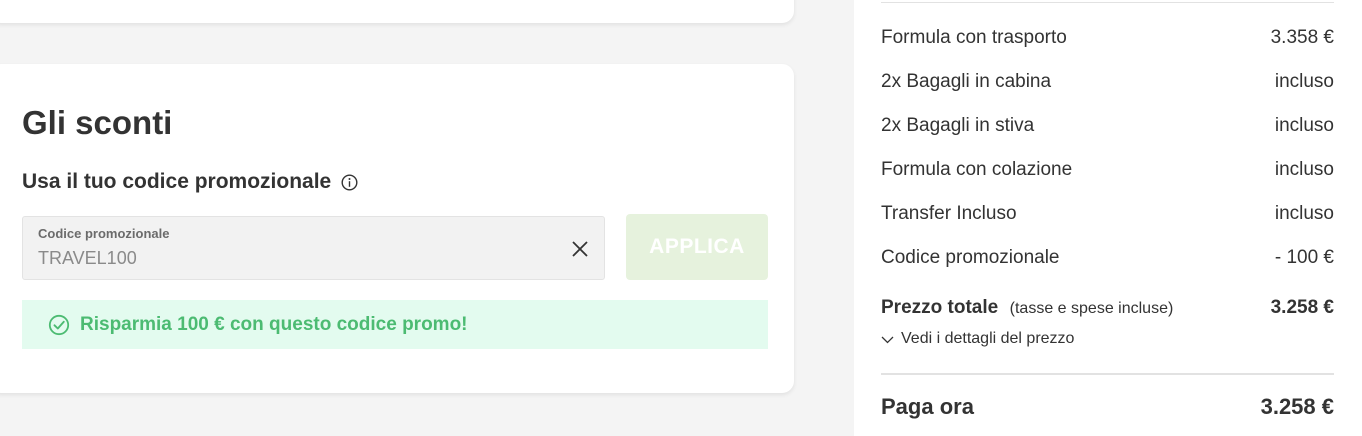 The width and height of the screenshot is (1362, 436). Describe the element at coordinates (966, 81) in the screenshot. I see `summary-row-label: 2x Bagagli in cabina` at that location.